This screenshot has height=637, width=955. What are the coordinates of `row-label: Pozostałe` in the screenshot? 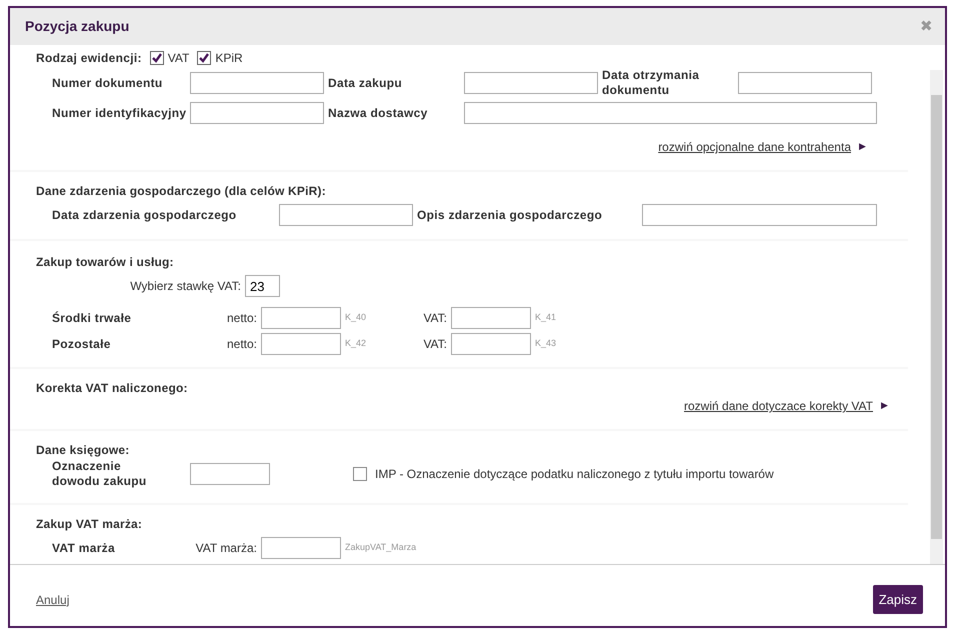 It's located at (82, 344).